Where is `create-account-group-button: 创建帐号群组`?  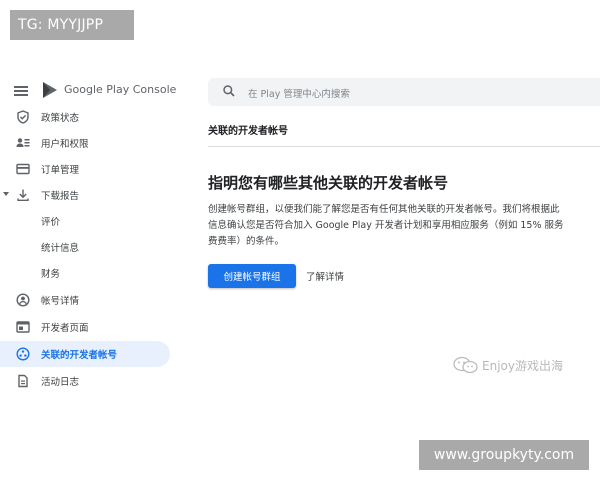 create-account-group-button: 创建帐号群组 is located at coordinates (252, 276).